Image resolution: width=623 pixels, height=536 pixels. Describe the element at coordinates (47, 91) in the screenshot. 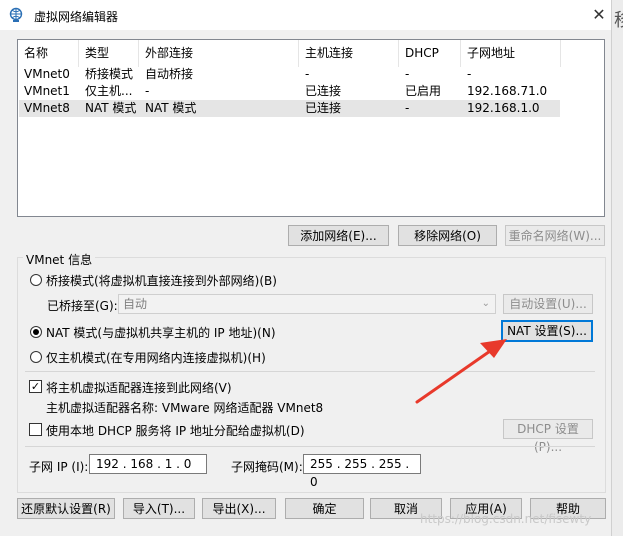

I see `cell-name: VMnet1` at that location.